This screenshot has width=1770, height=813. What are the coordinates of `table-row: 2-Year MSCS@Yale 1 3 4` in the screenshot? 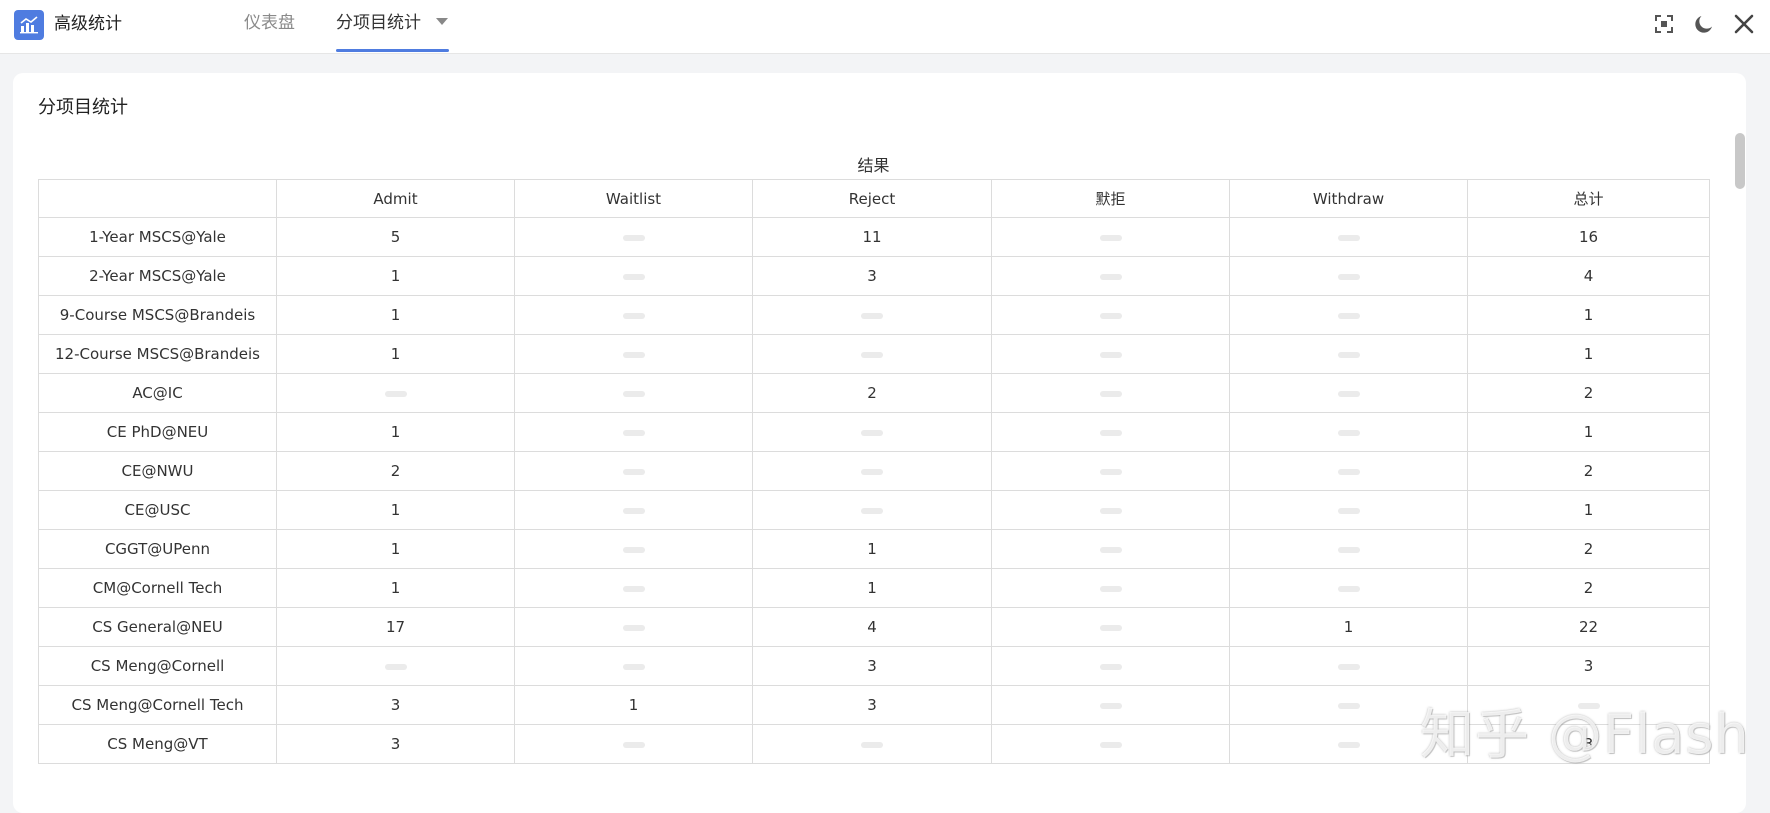 It's located at (874, 276).